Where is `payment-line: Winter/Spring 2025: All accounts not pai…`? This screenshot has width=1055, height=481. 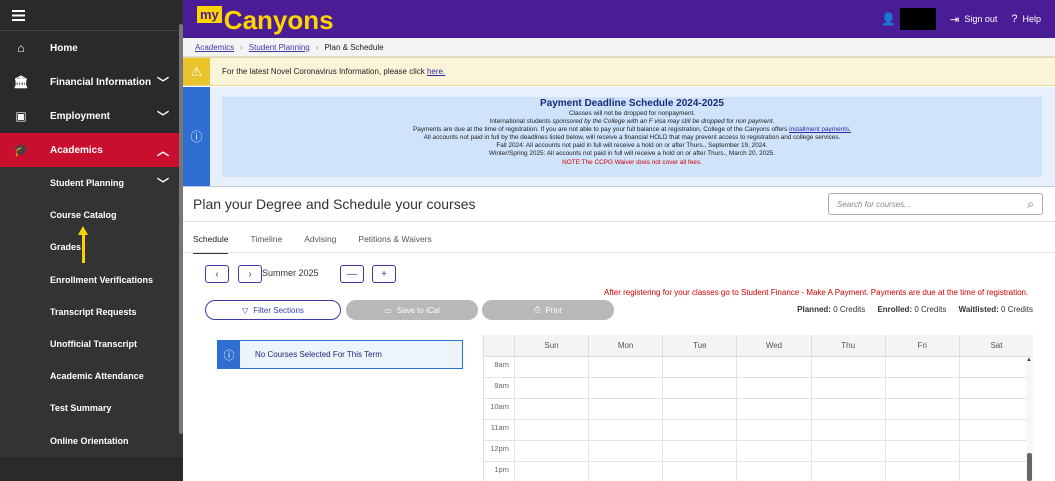
payment-line: Winter/Spring 2025: All accounts not pai… is located at coordinates (632, 154).